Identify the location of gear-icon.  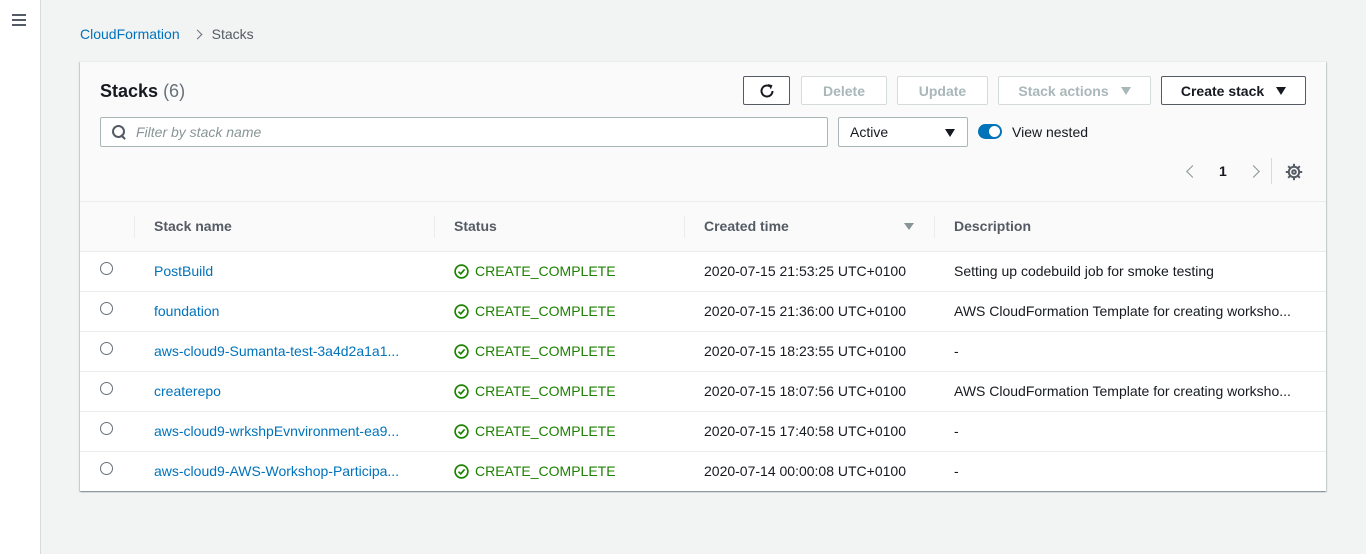
(1294, 172).